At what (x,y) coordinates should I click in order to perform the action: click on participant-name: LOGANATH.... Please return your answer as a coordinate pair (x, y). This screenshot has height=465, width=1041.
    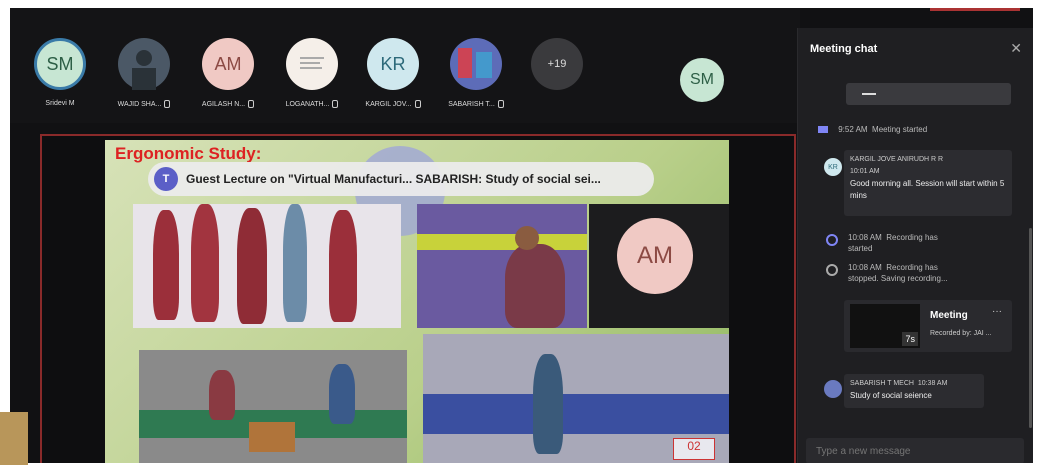
    Looking at the image, I should click on (312, 104).